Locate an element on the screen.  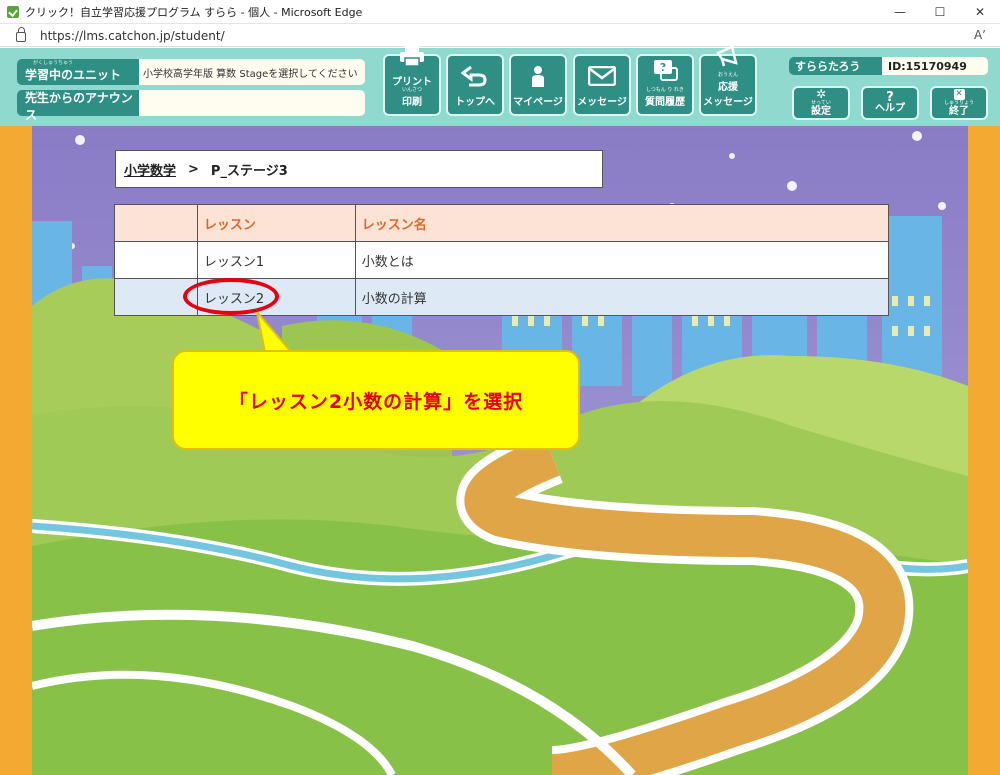
breadcrumb: 小学数学 > P_ステージ3 is located at coordinates (359, 169).